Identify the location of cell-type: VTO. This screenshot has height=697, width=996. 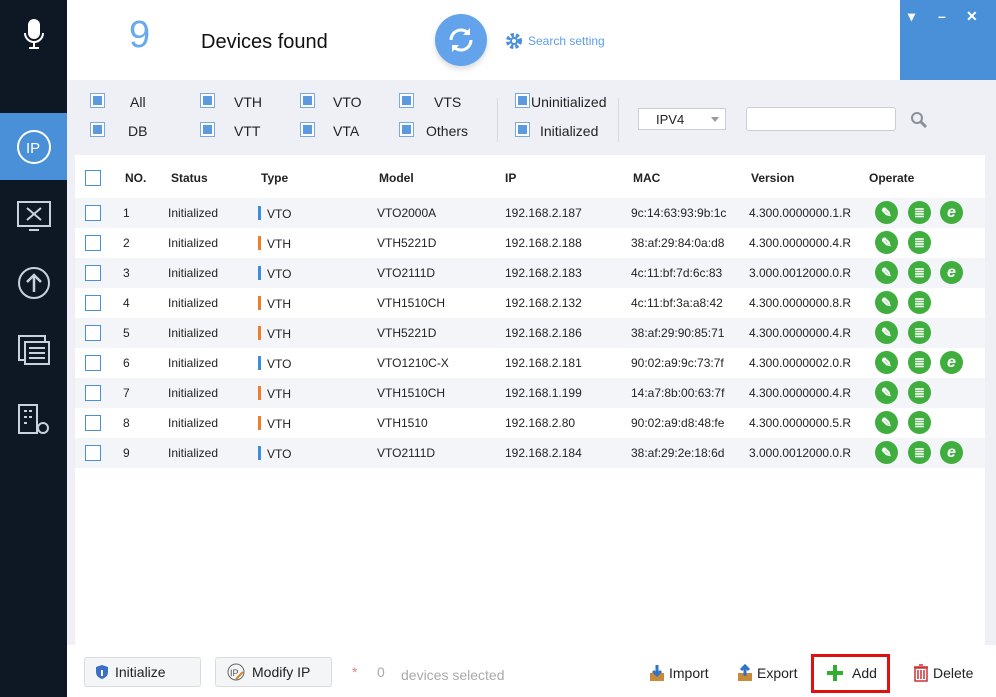
(274, 213).